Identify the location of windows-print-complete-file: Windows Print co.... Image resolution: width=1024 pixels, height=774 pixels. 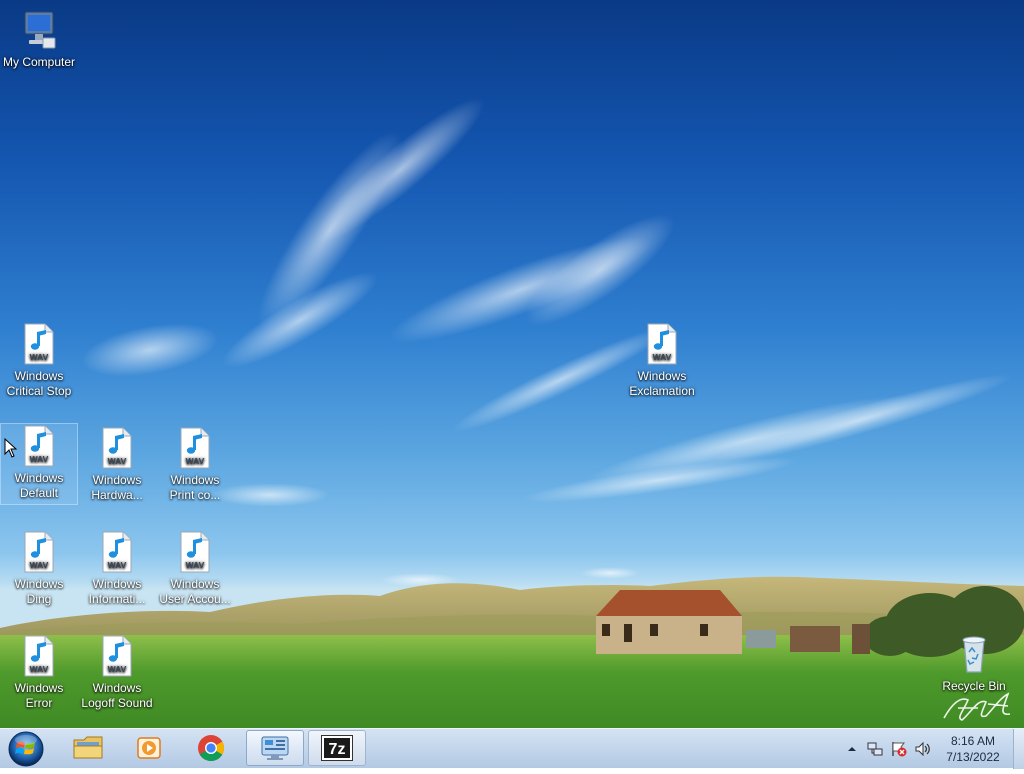
(195, 464).